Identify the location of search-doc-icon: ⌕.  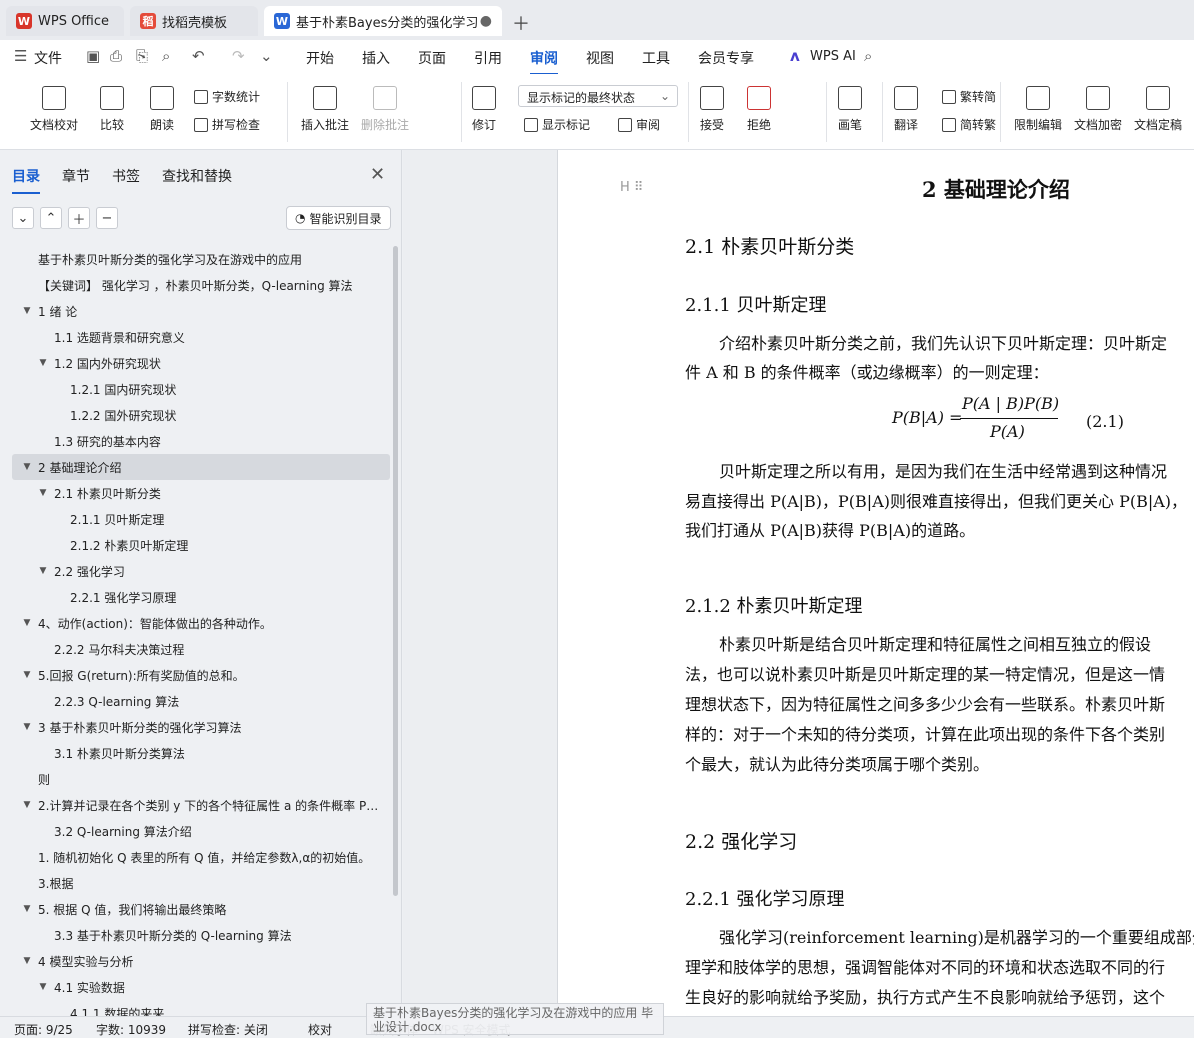
(166, 56).